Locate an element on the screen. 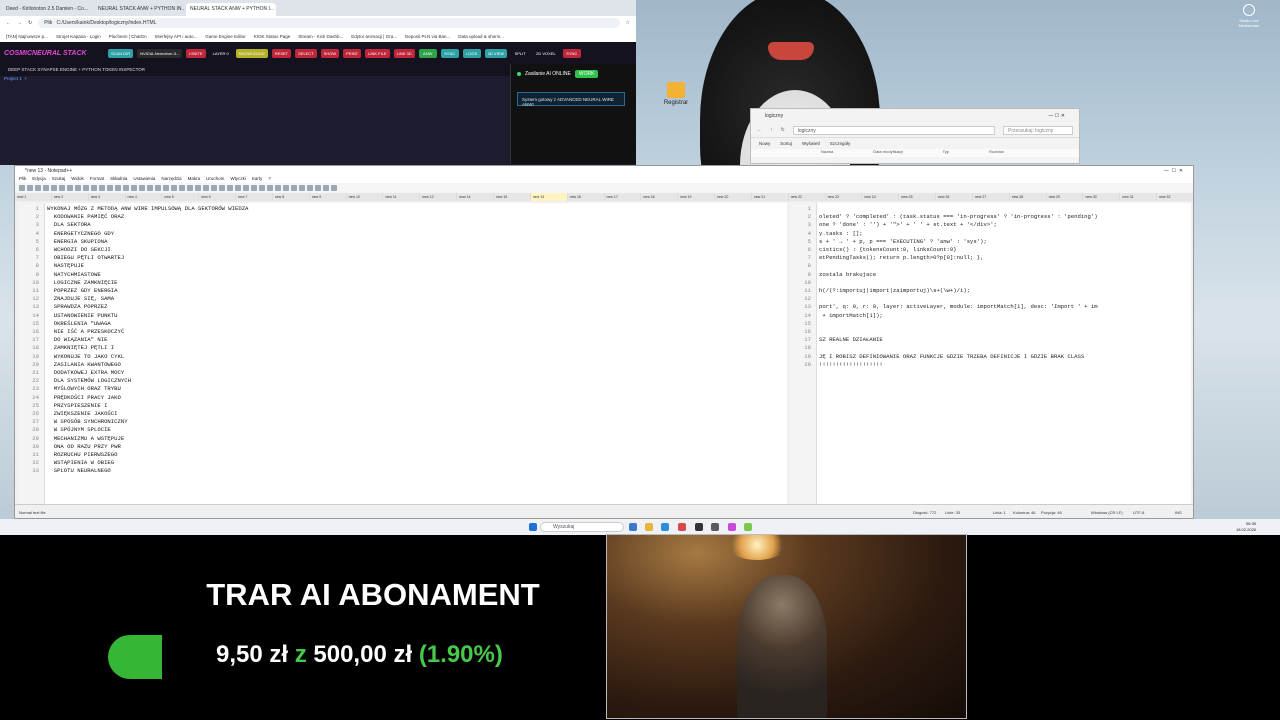 The height and width of the screenshot is (720, 1280). app-button: SELECT is located at coordinates (306, 53).